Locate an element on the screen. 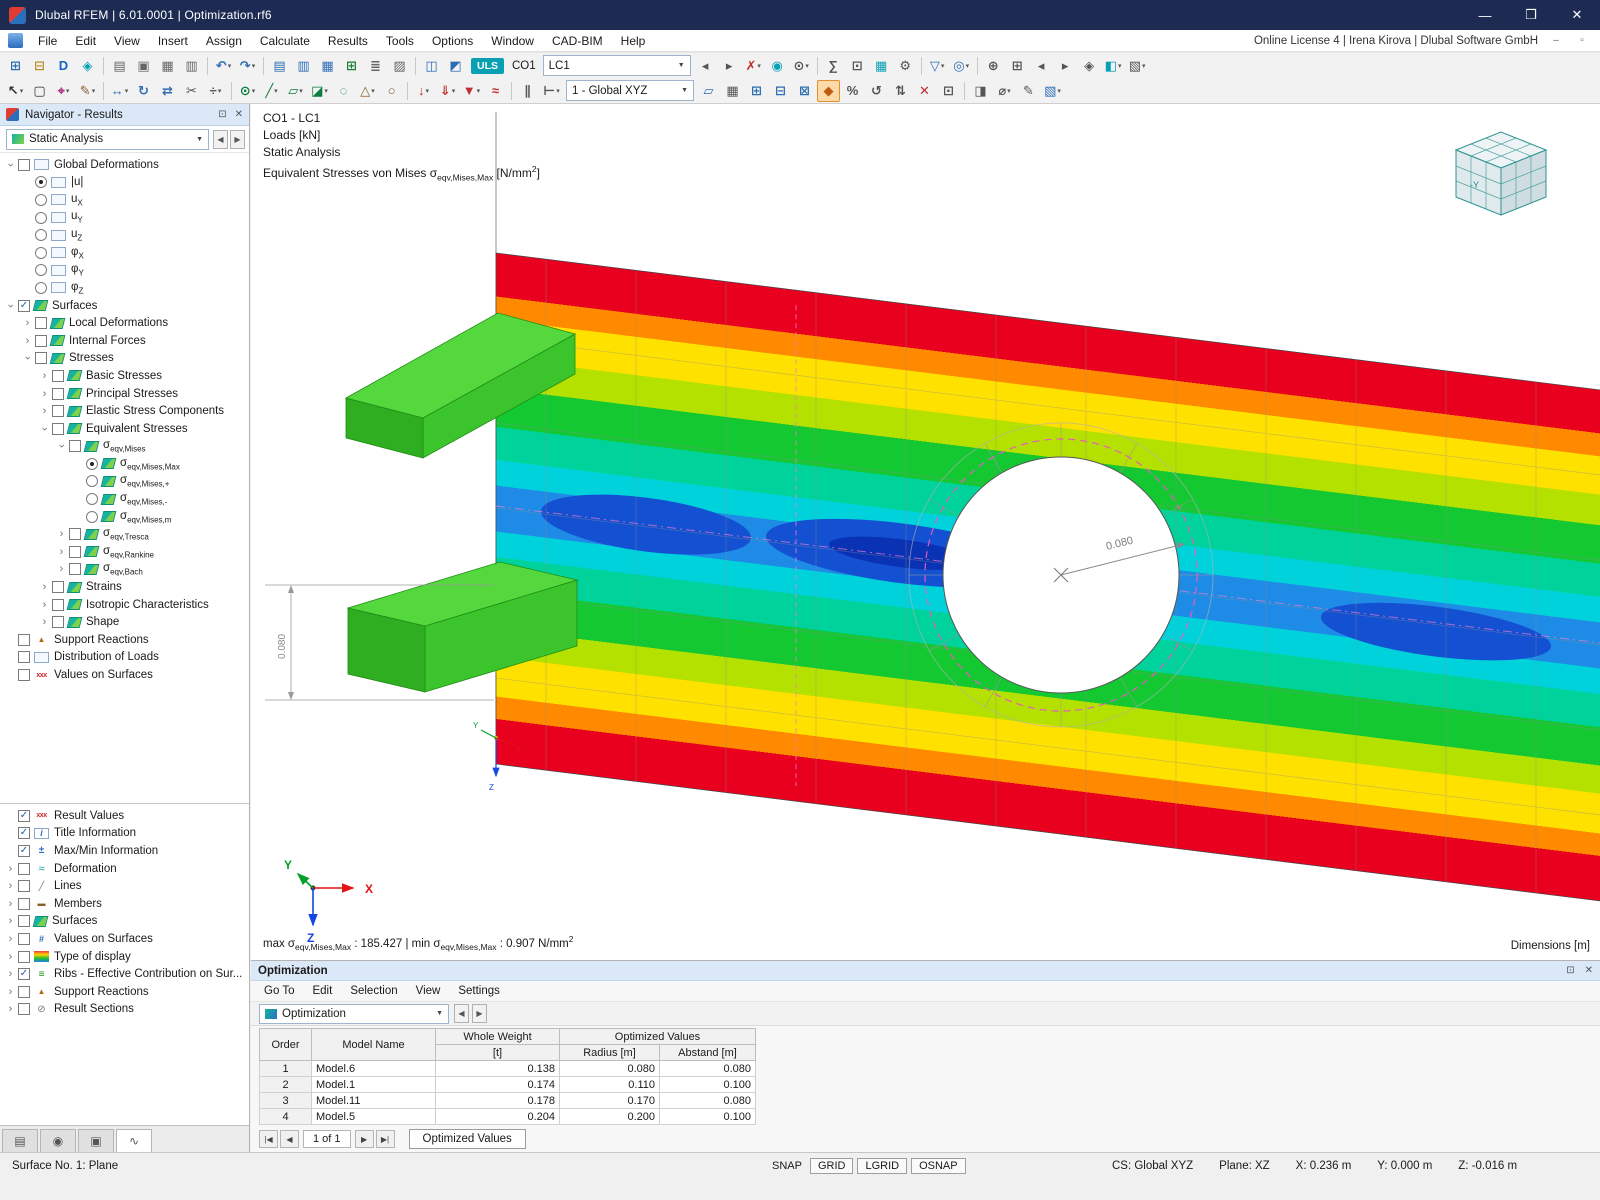 This screenshot has width=1600, height=1200. load-combinations-button: ◩ is located at coordinates (455, 66).